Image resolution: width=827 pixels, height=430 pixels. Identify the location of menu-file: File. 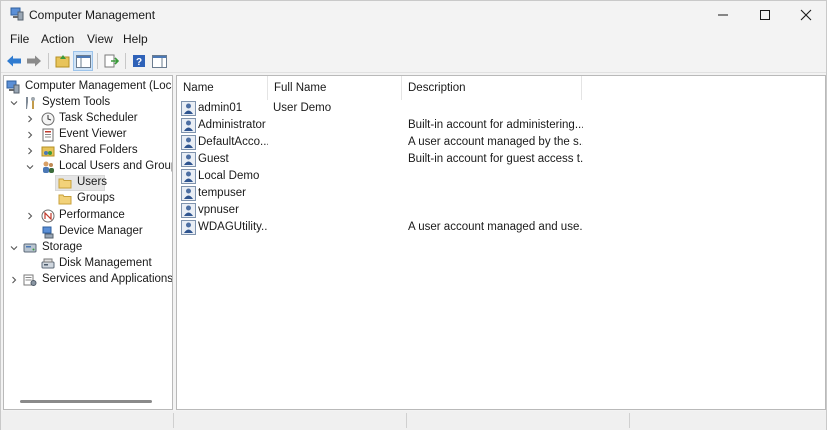
(19, 39).